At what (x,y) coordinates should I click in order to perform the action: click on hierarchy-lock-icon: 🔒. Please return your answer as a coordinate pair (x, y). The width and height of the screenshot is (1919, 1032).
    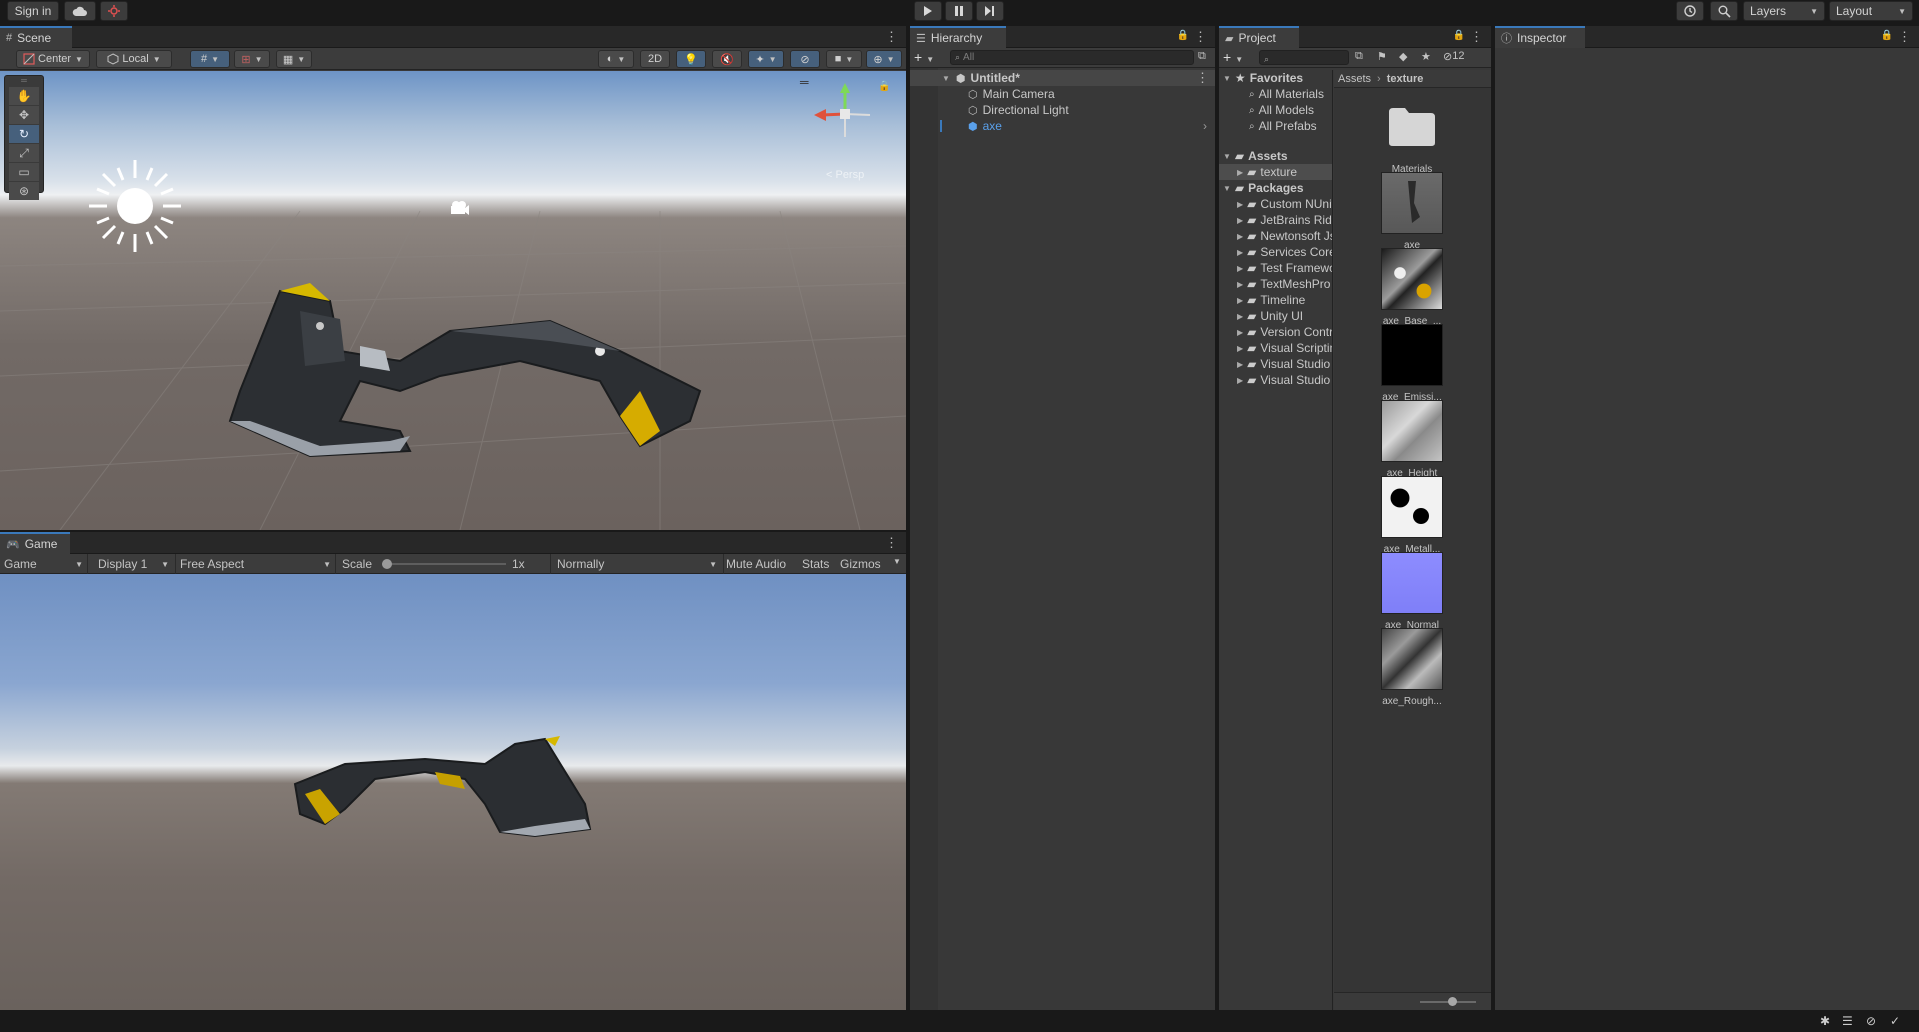
    Looking at the image, I should click on (1183, 35).